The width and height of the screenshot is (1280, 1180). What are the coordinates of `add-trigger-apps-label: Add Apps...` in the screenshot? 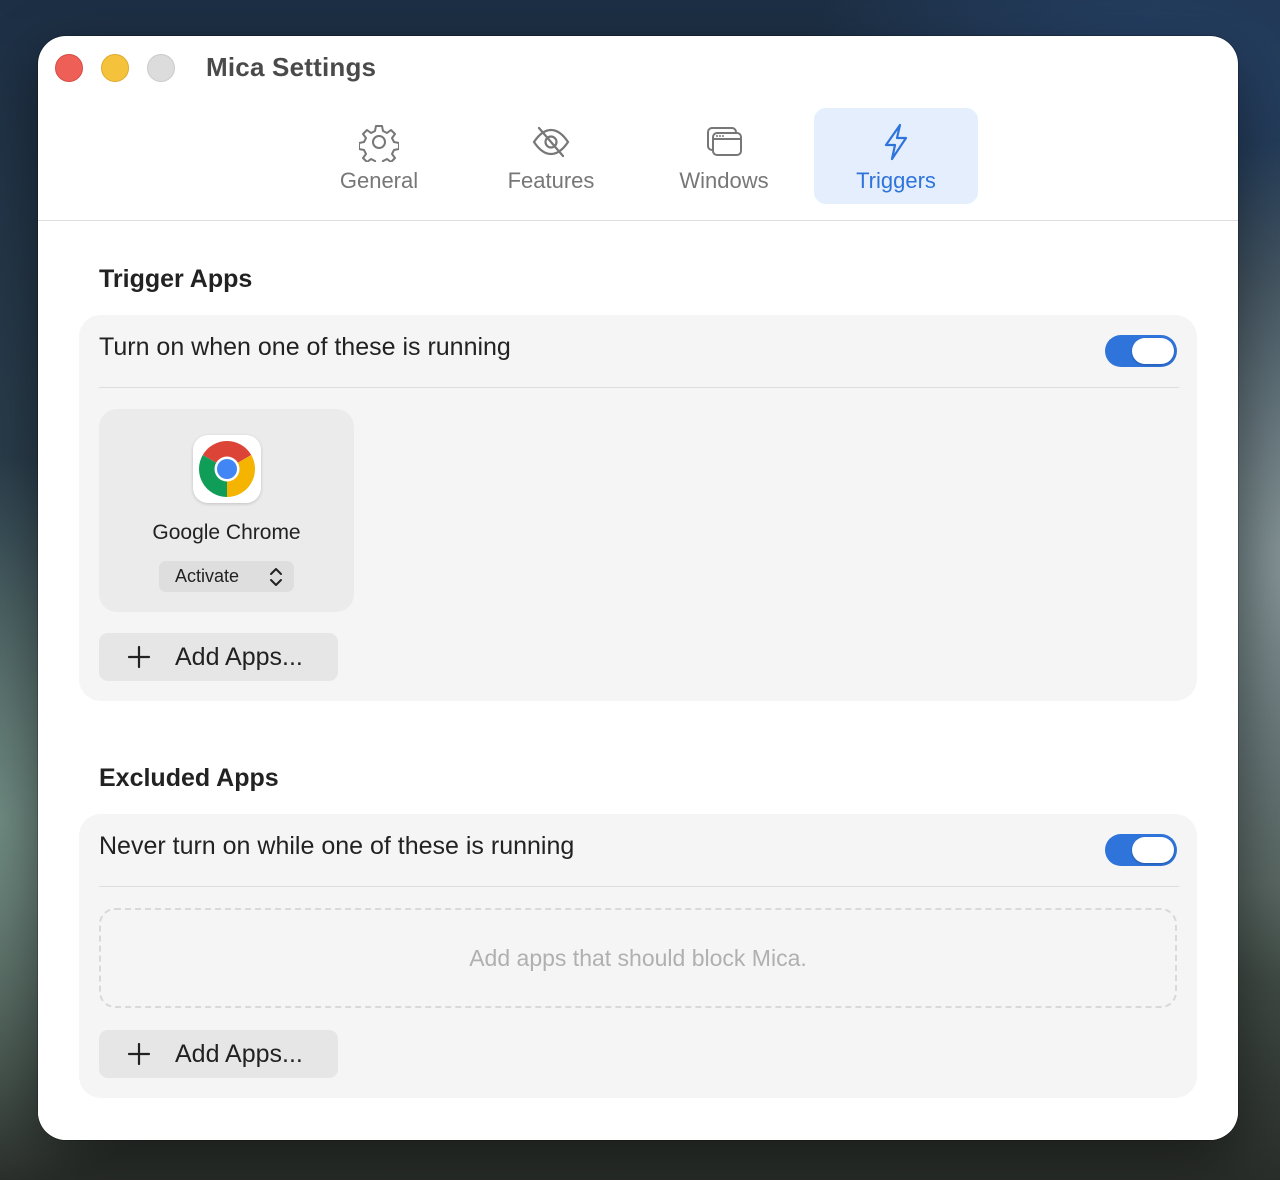 It's located at (239, 657).